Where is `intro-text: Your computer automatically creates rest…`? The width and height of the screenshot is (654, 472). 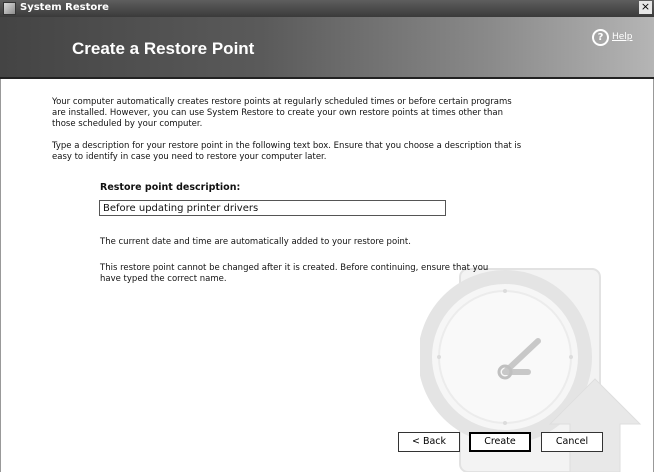
intro-text: Your computer automatically creates rest… is located at coordinates (282, 113).